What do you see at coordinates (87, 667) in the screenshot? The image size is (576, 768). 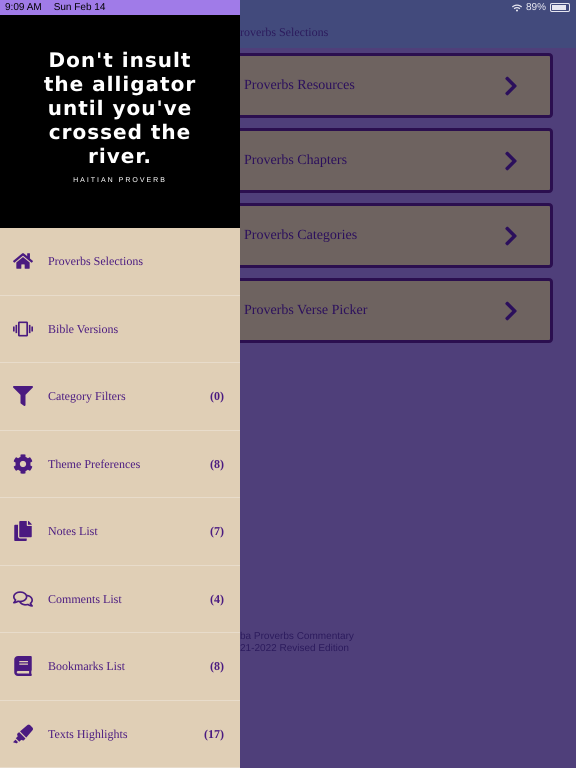 I see `menu-label: Bookmarks List` at bounding box center [87, 667].